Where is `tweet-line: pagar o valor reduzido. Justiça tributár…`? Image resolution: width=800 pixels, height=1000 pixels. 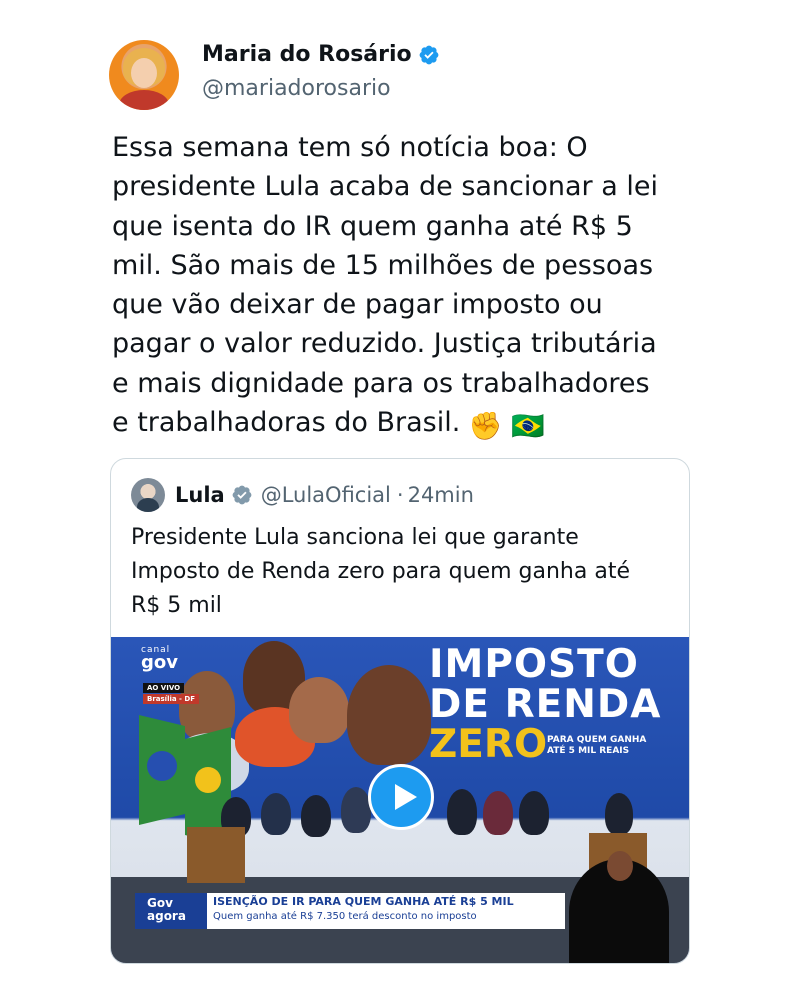 tweet-line: pagar o valor reduzido. Justiça tributár… is located at coordinates (384, 344).